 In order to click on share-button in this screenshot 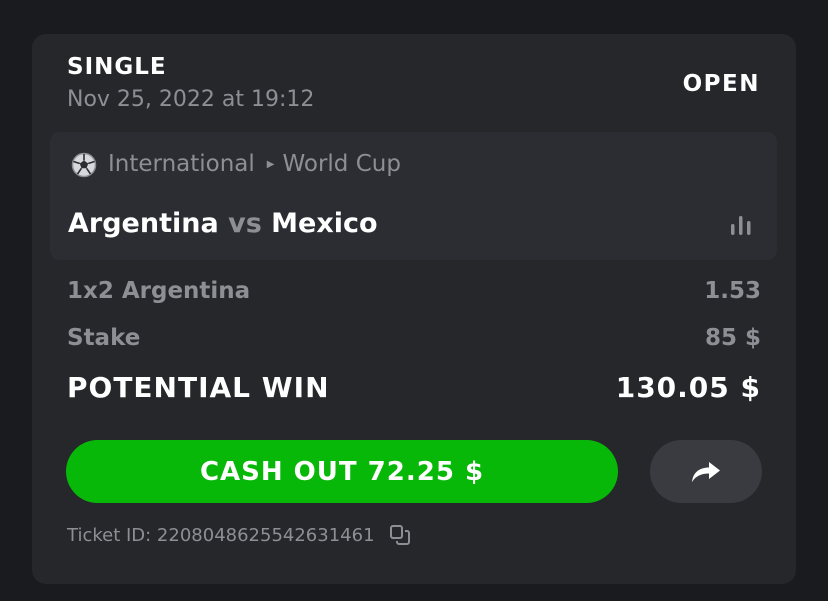, I will do `click(706, 471)`.